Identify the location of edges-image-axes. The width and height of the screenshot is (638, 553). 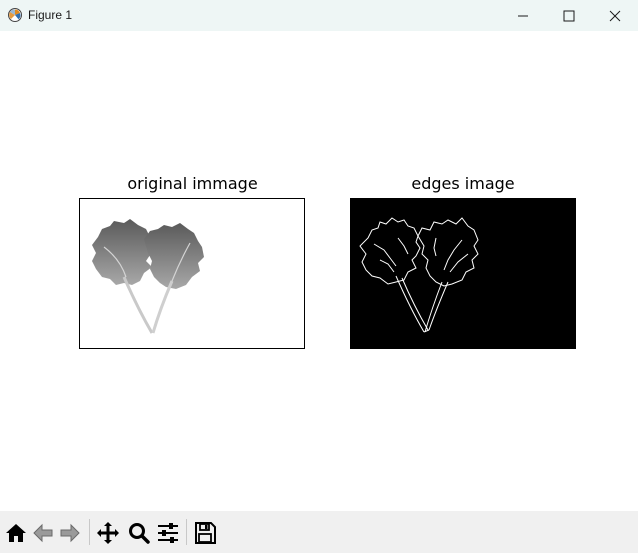
(463, 273).